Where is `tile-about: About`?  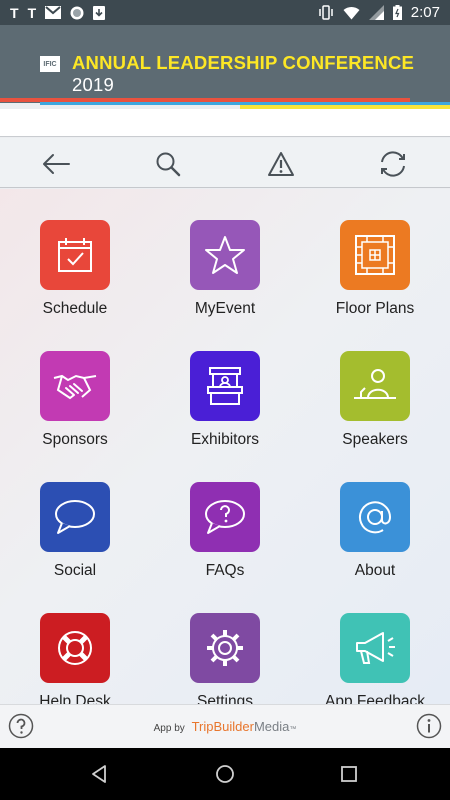 tile-about: About is located at coordinates (375, 516).